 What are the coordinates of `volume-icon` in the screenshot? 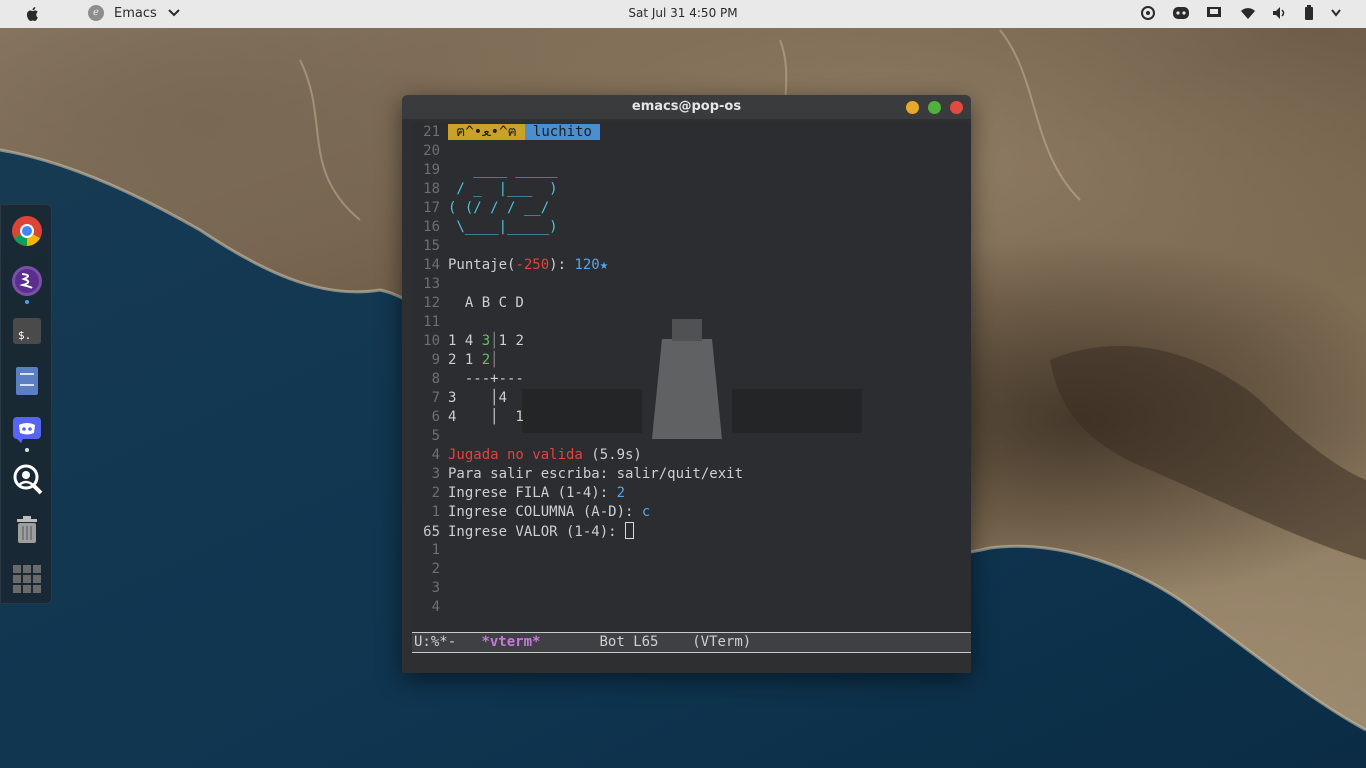 It's located at (1280, 13).